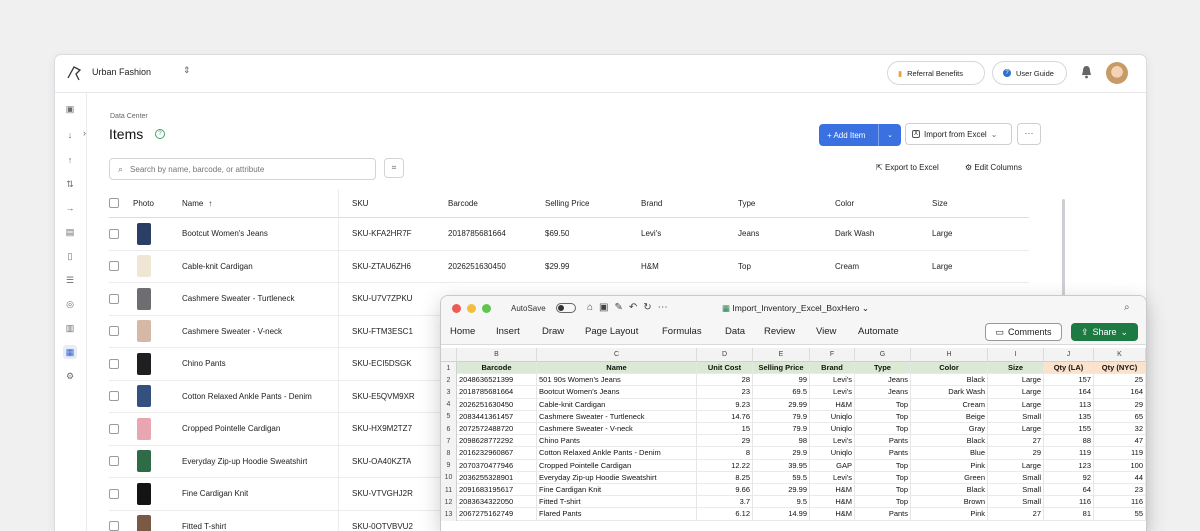 The width and height of the screenshot is (1200, 531). What do you see at coordinates (497, 392) in the screenshot?
I see `spreadsheet-cell: 2018785681664` at bounding box center [497, 392].